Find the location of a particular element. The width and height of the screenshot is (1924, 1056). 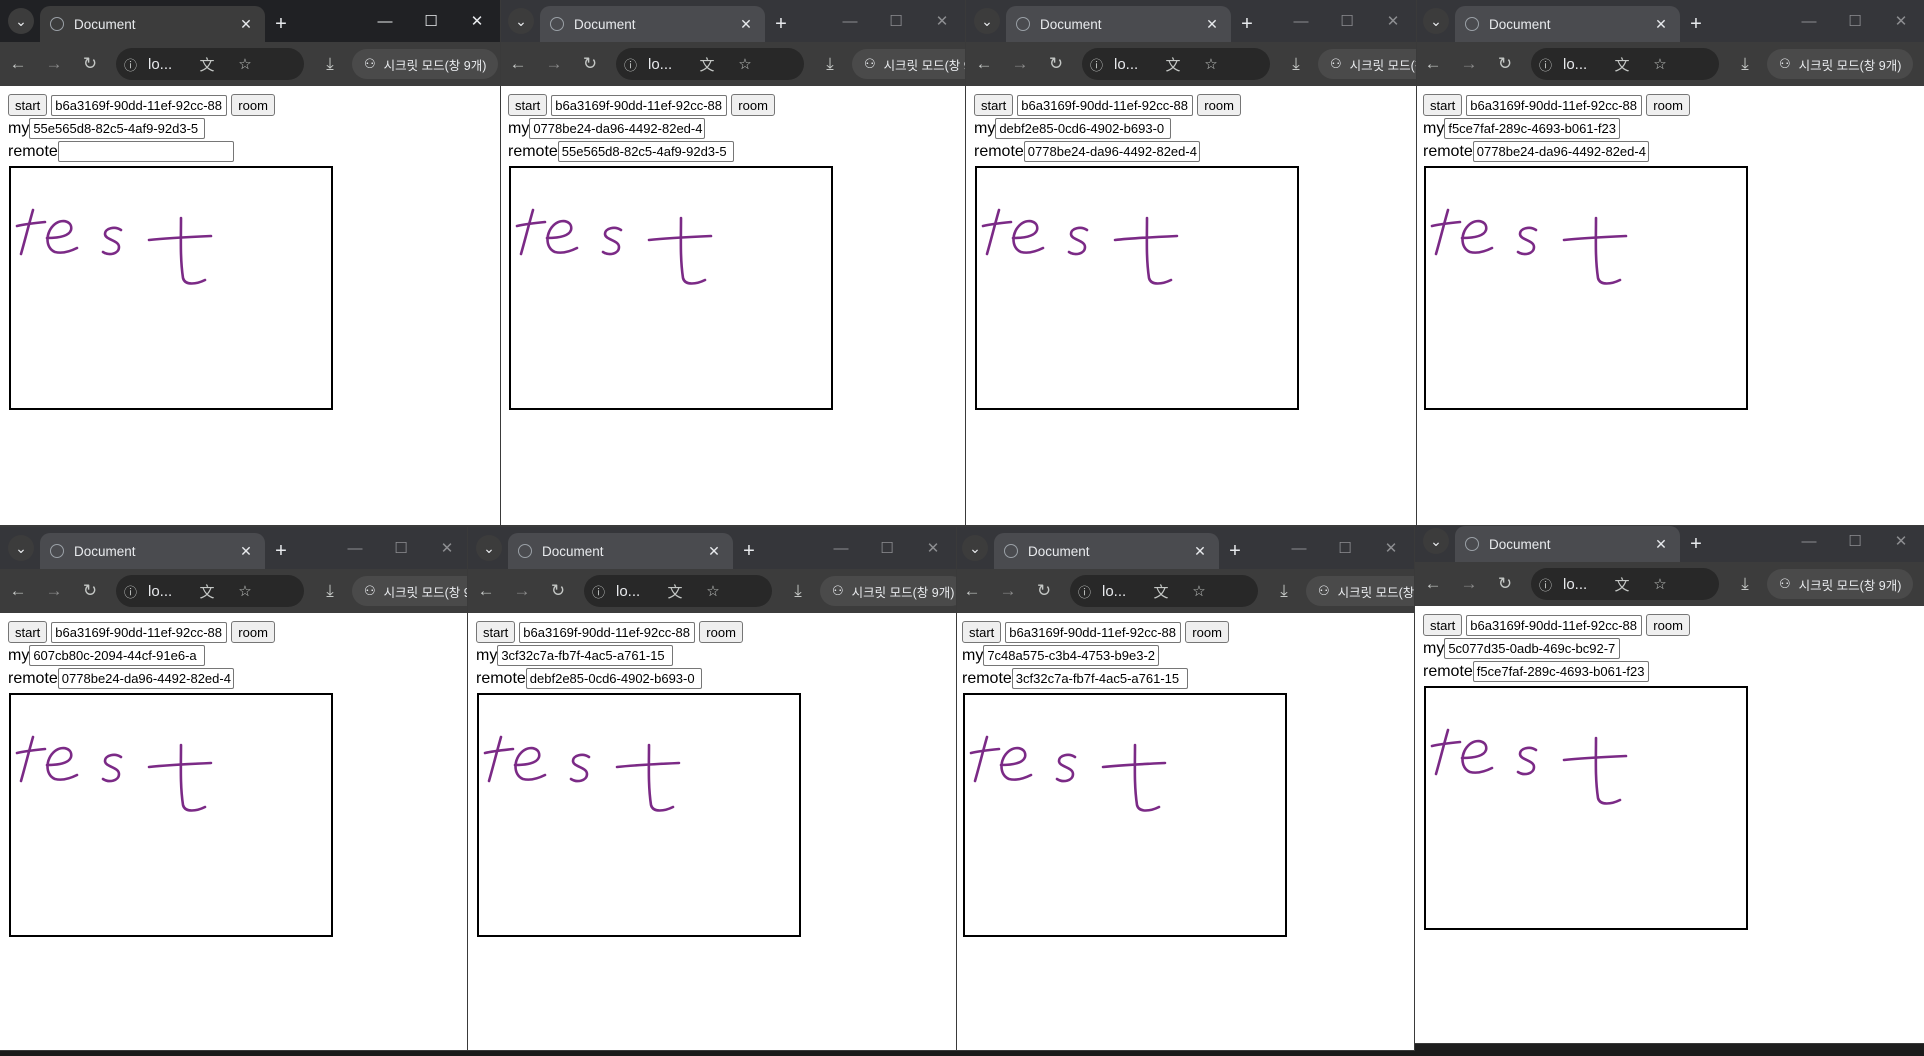

browser-tab: Document ✕ is located at coordinates (1106, 551).